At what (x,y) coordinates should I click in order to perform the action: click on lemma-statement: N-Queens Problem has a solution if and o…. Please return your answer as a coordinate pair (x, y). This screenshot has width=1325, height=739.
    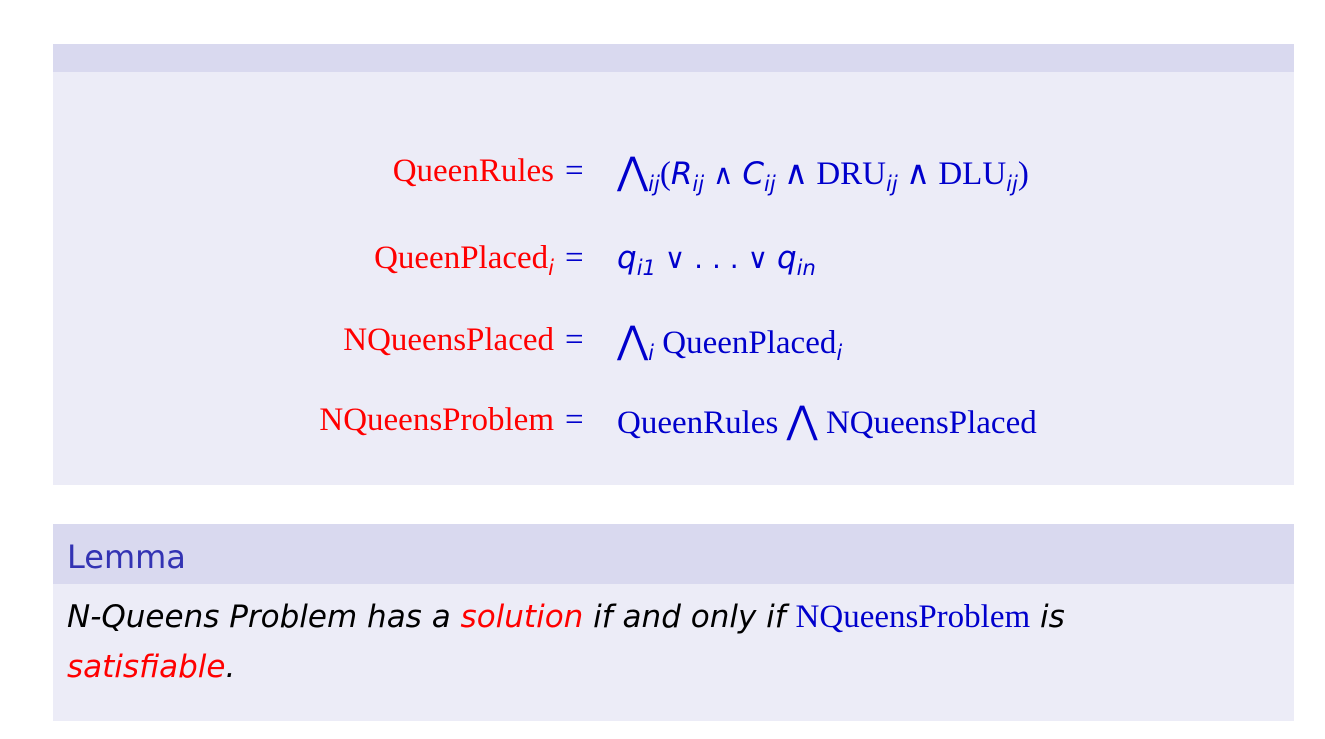
    Looking at the image, I should click on (566, 642).